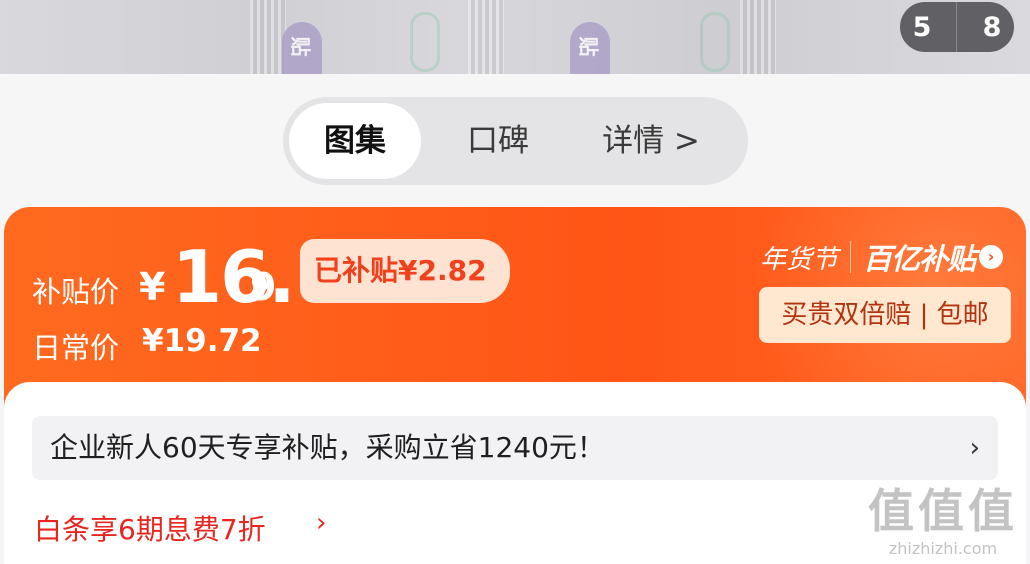  Describe the element at coordinates (885, 315) in the screenshot. I see `guarantee-badge: 买贵双倍赔 | 包邮` at that location.